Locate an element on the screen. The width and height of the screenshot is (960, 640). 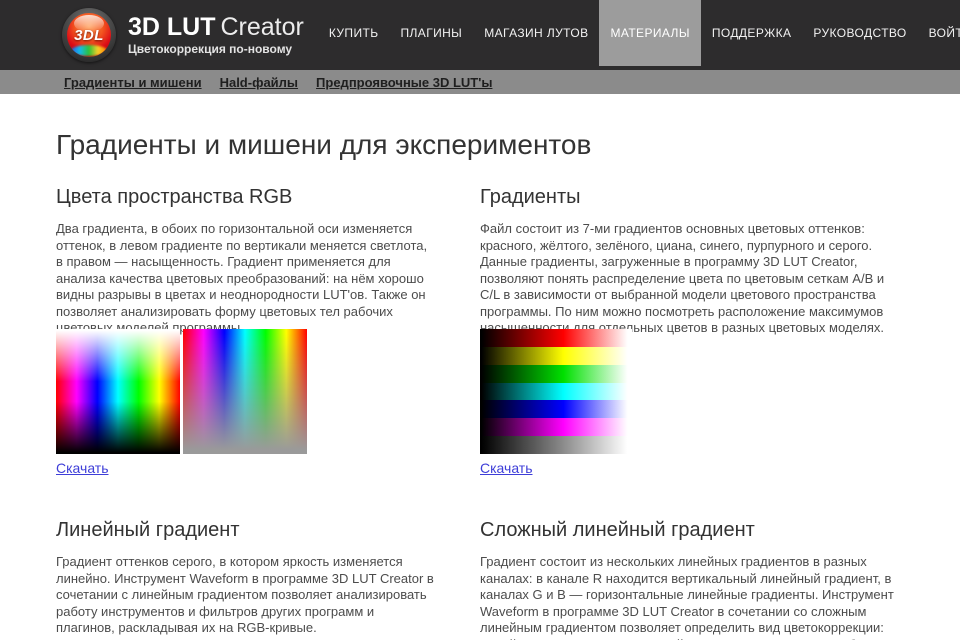
nav-buy: КУПИТЬ is located at coordinates (354, 33).